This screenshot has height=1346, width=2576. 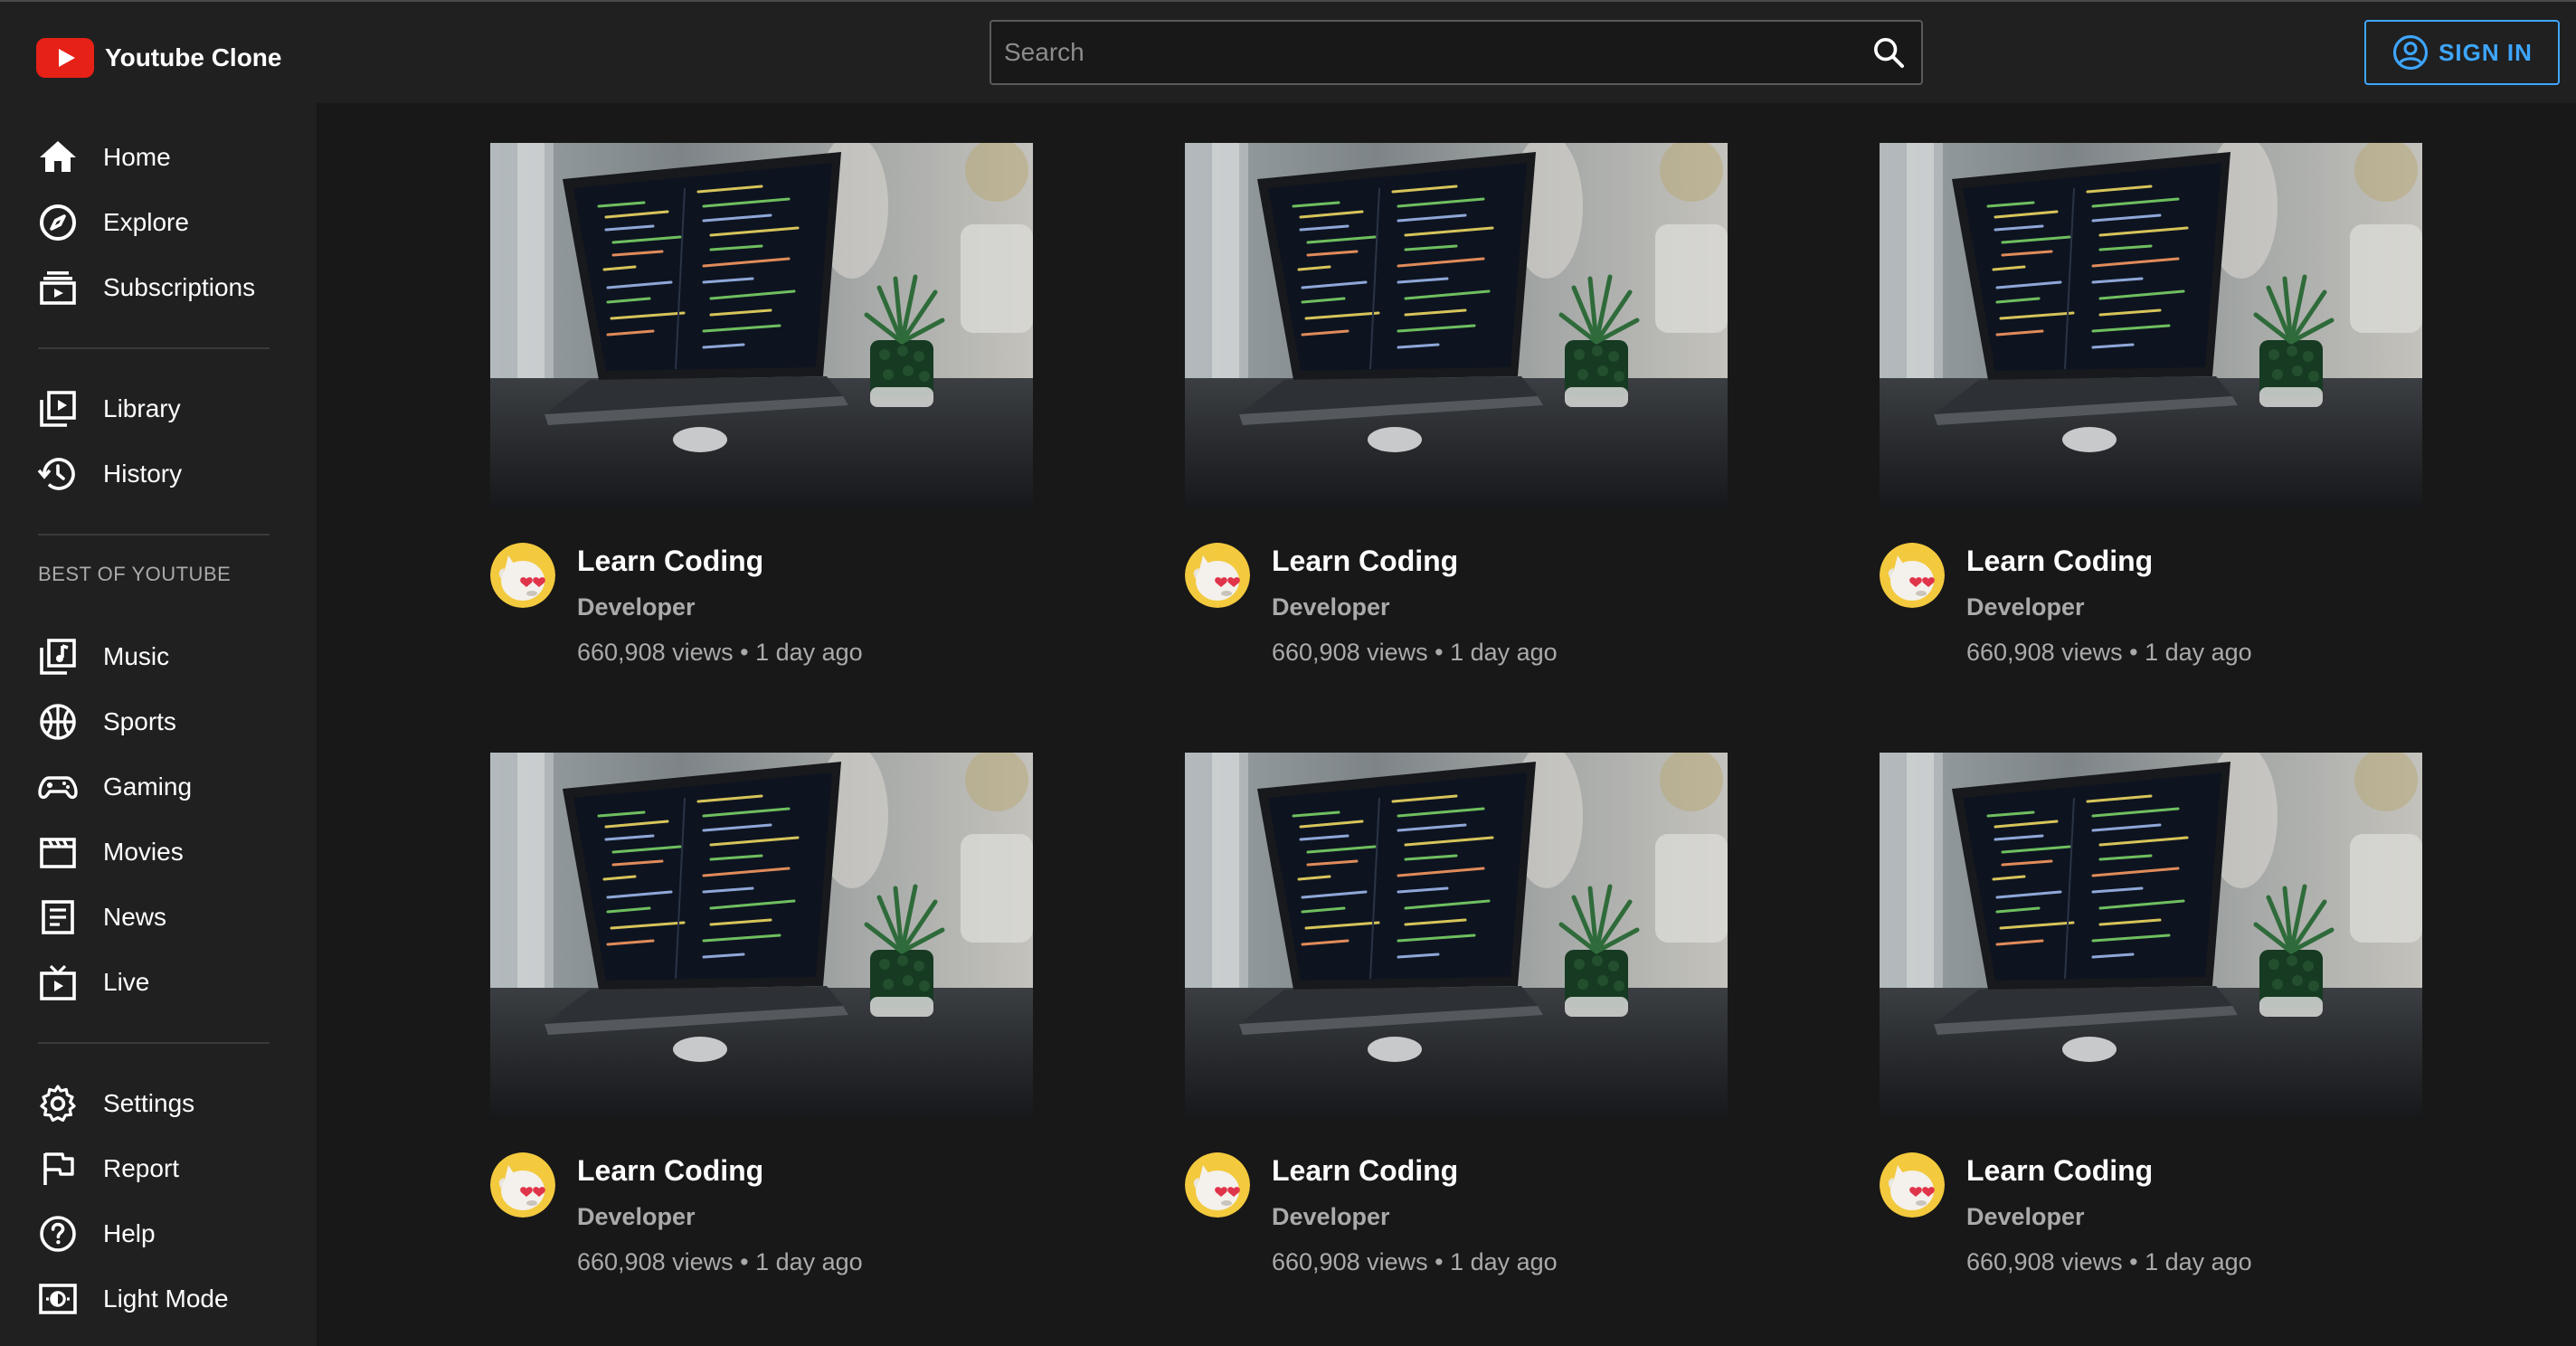 What do you see at coordinates (149, 1103) in the screenshot?
I see `sidebar-item-label: Settings` at bounding box center [149, 1103].